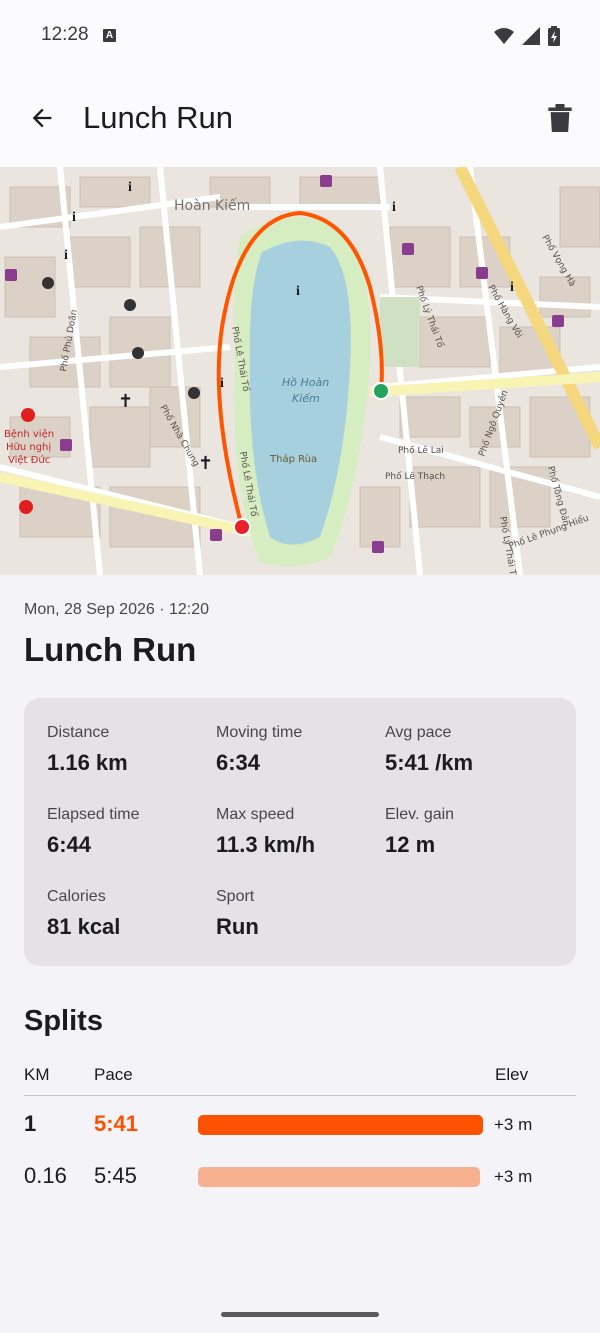 Image resolution: width=600 pixels, height=1333 pixels. I want to click on run-title: Lunch Run, so click(110, 649).